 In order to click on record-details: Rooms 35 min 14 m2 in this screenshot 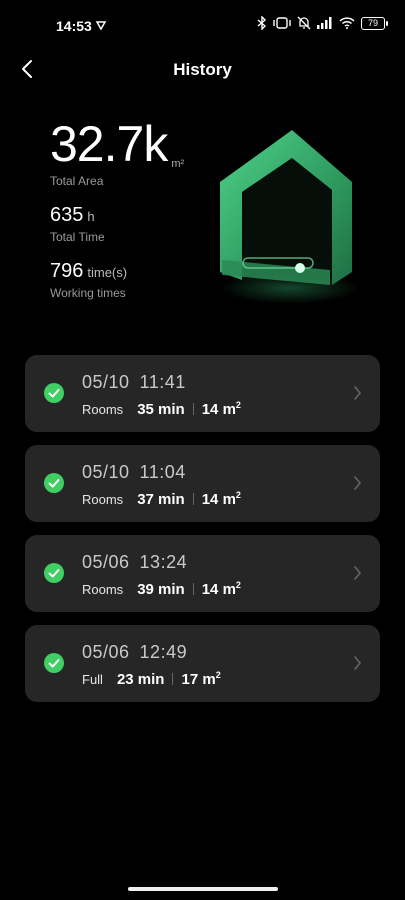, I will do `click(161, 409)`.